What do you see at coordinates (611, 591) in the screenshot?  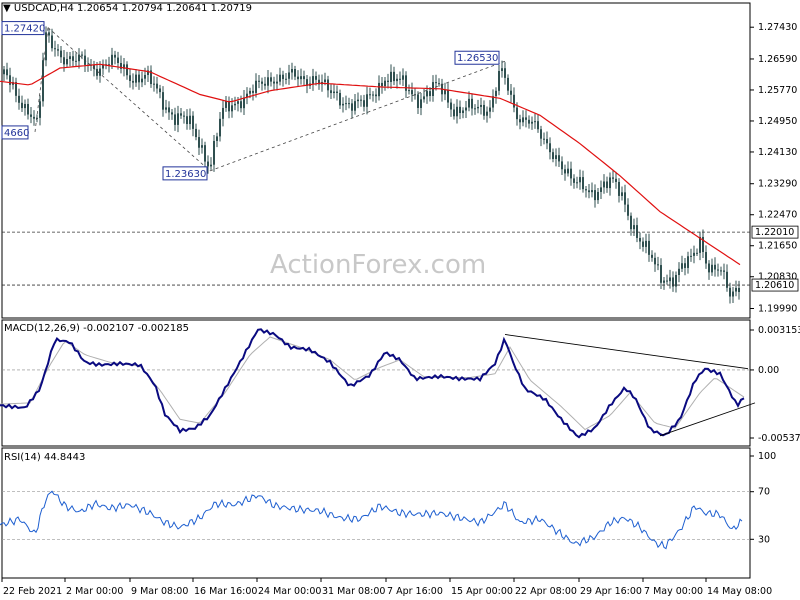 I see `x-tick-label: 29 Apr 16:00` at bounding box center [611, 591].